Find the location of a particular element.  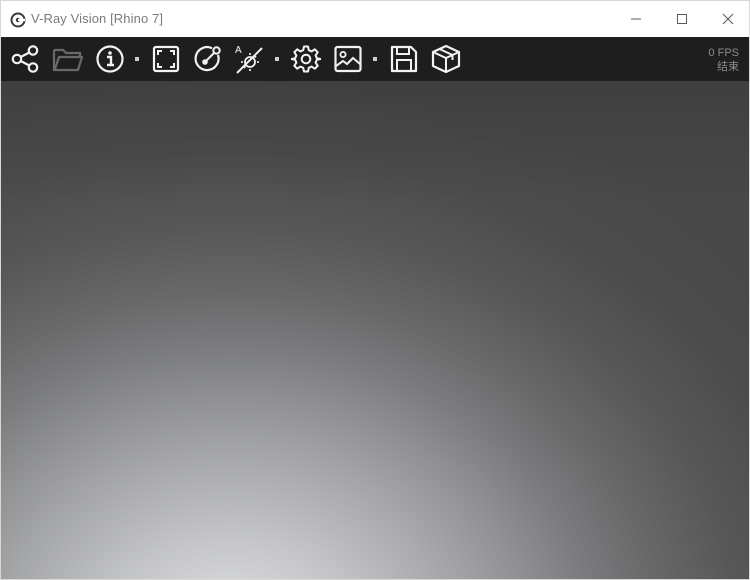

vray-logo-icon is located at coordinates (18, 20).